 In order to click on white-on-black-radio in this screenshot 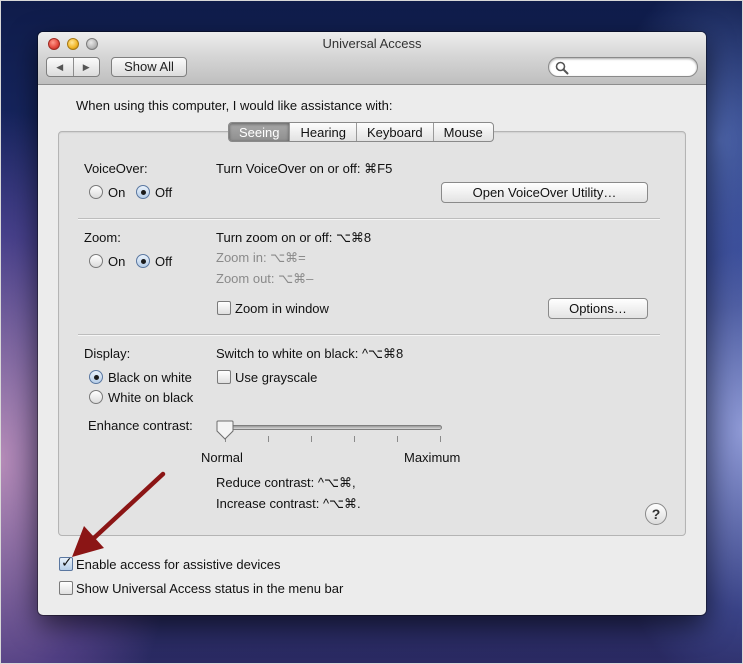, I will do `click(96, 397)`.